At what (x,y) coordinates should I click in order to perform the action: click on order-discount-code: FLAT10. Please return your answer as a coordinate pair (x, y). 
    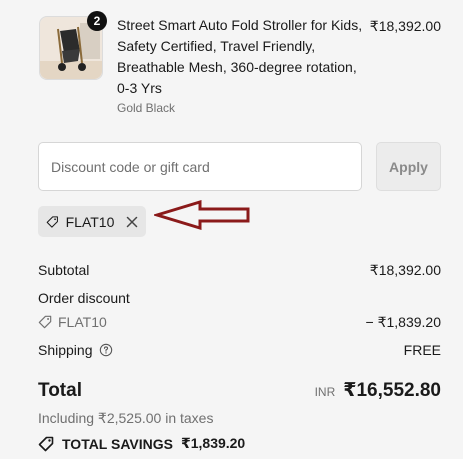
    Looking at the image, I should click on (72, 322).